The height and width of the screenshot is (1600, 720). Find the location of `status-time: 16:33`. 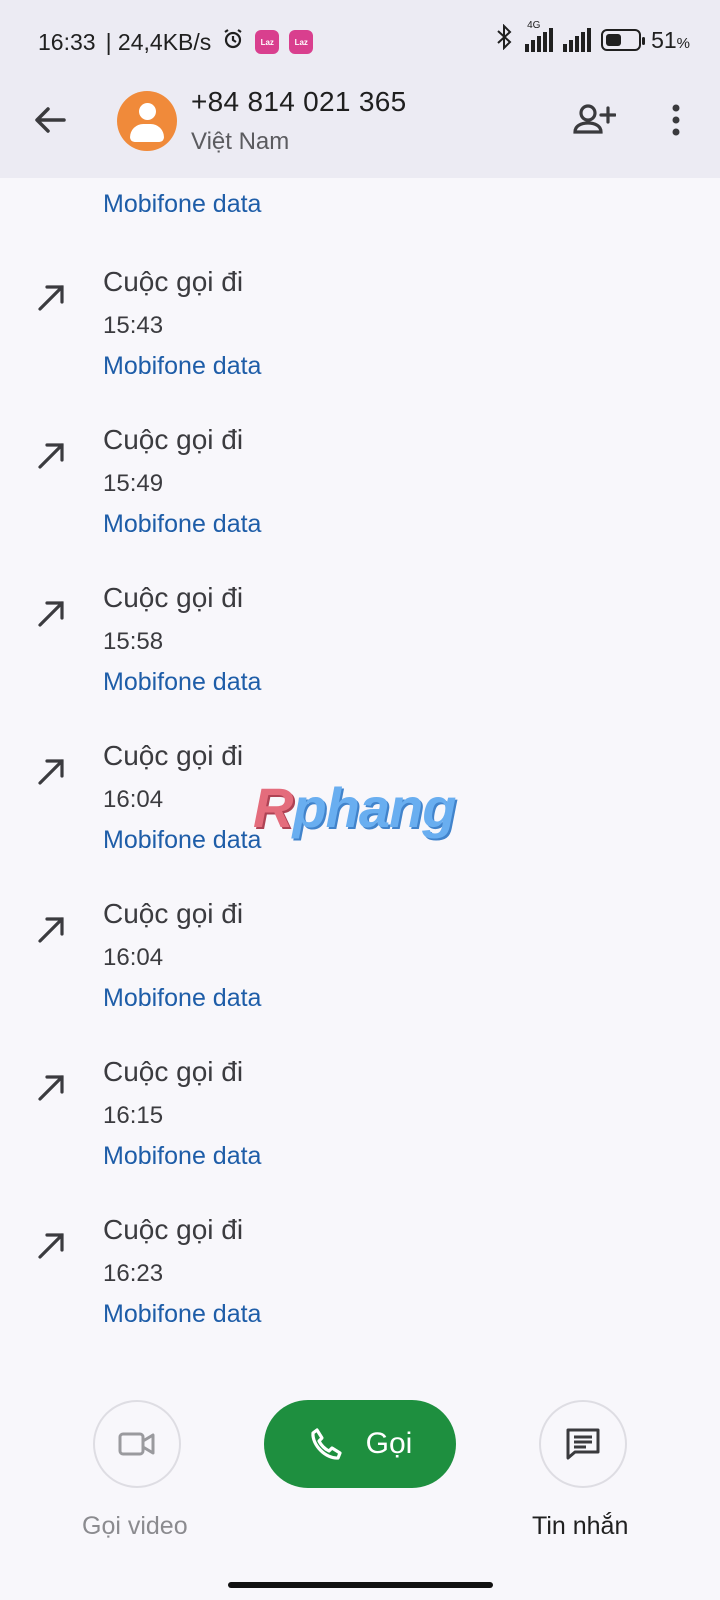

status-time: 16:33 is located at coordinates (67, 41).